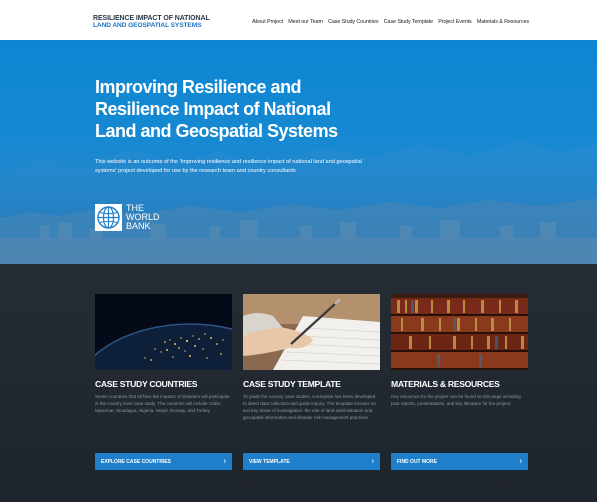 This screenshot has height=502, width=597. What do you see at coordinates (136, 461) in the screenshot?
I see `button-label: EXPLORE CASE COUNTRIES` at bounding box center [136, 461].